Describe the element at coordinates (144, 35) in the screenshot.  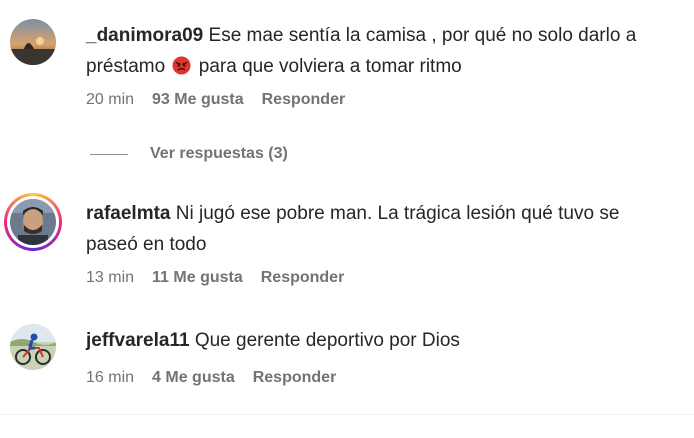
I see `comment-username: _danimora09` at that location.